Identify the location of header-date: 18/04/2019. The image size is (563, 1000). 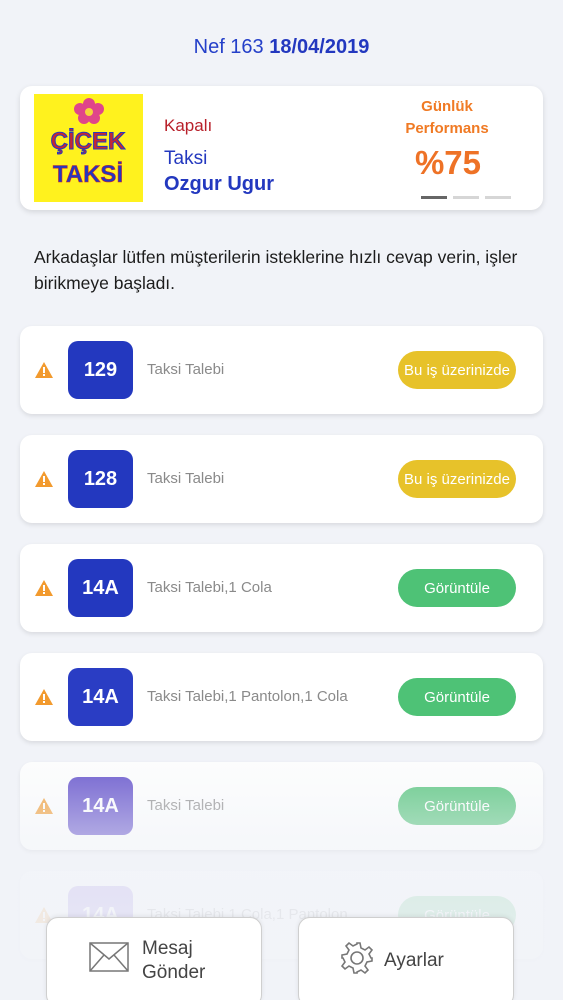
(319, 47).